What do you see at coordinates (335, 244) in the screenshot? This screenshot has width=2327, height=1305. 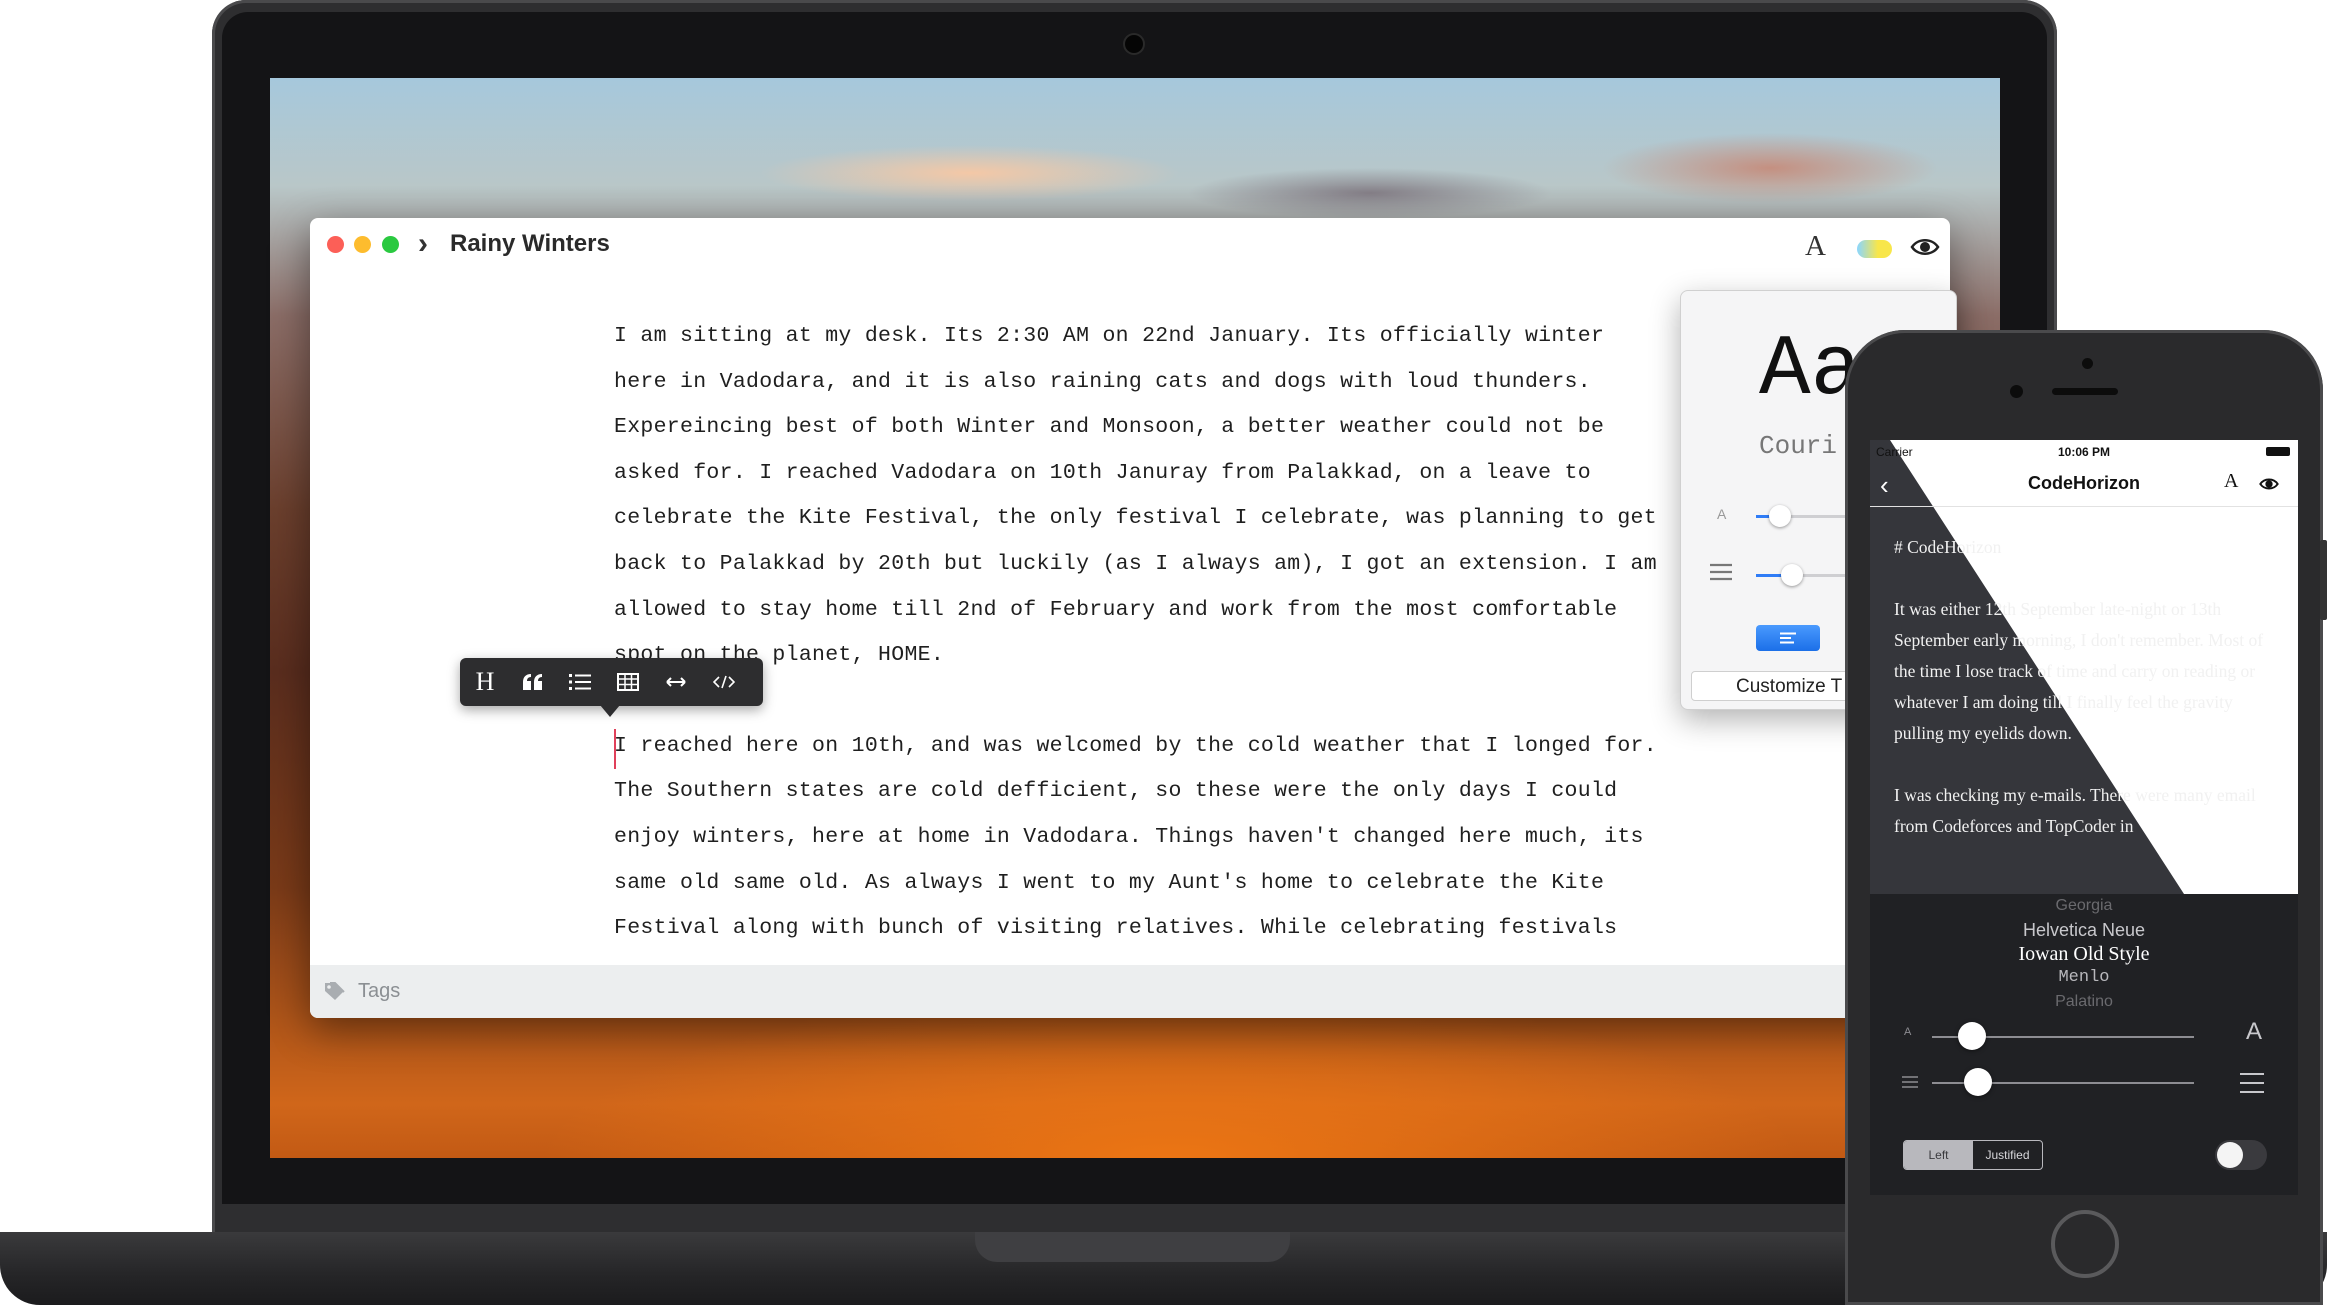 I see `close-window-button` at bounding box center [335, 244].